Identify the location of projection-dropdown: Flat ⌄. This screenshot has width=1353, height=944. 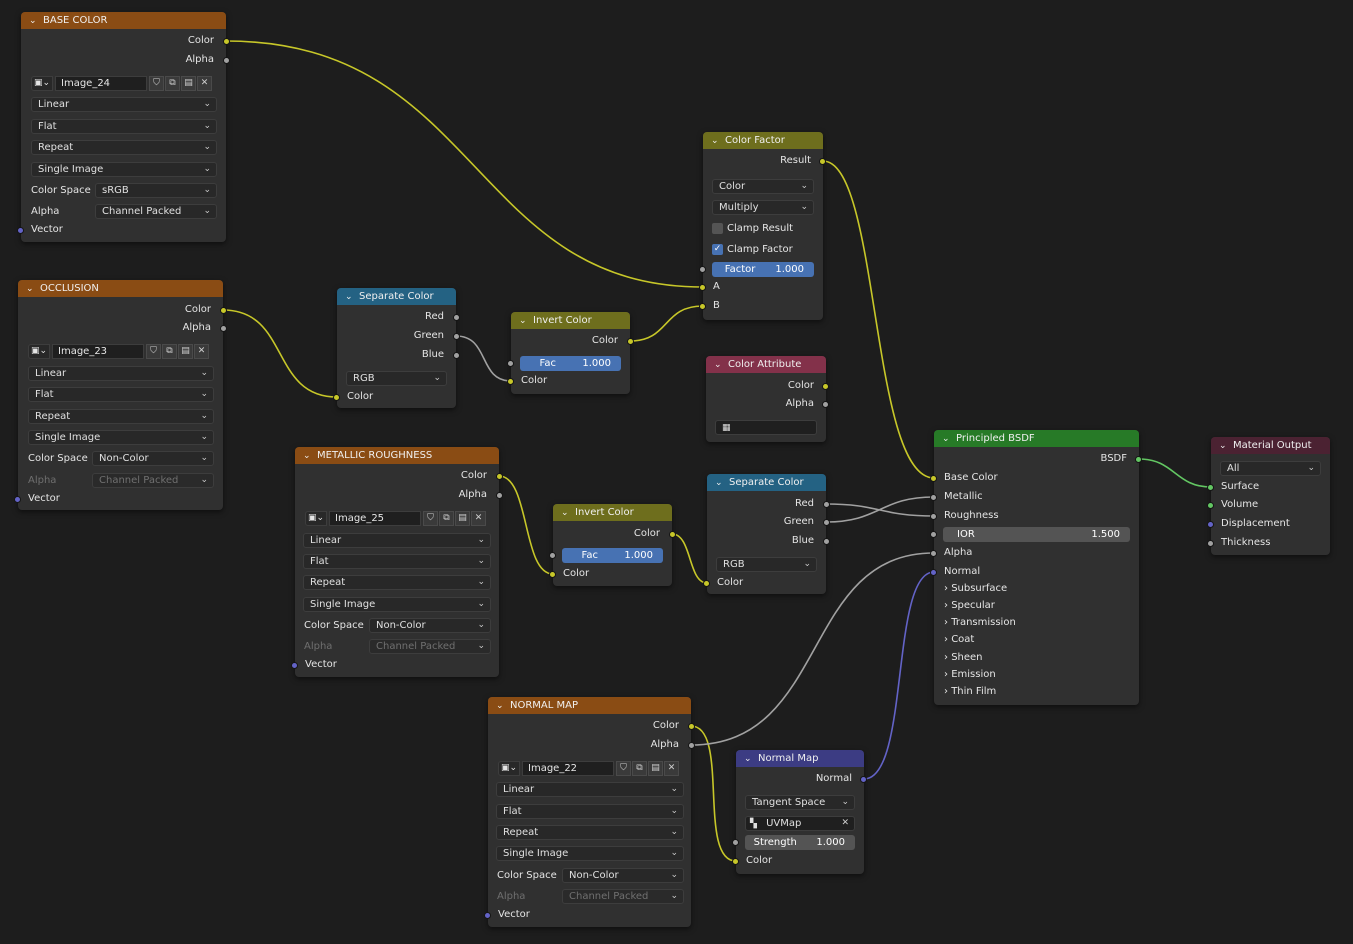
(121, 394).